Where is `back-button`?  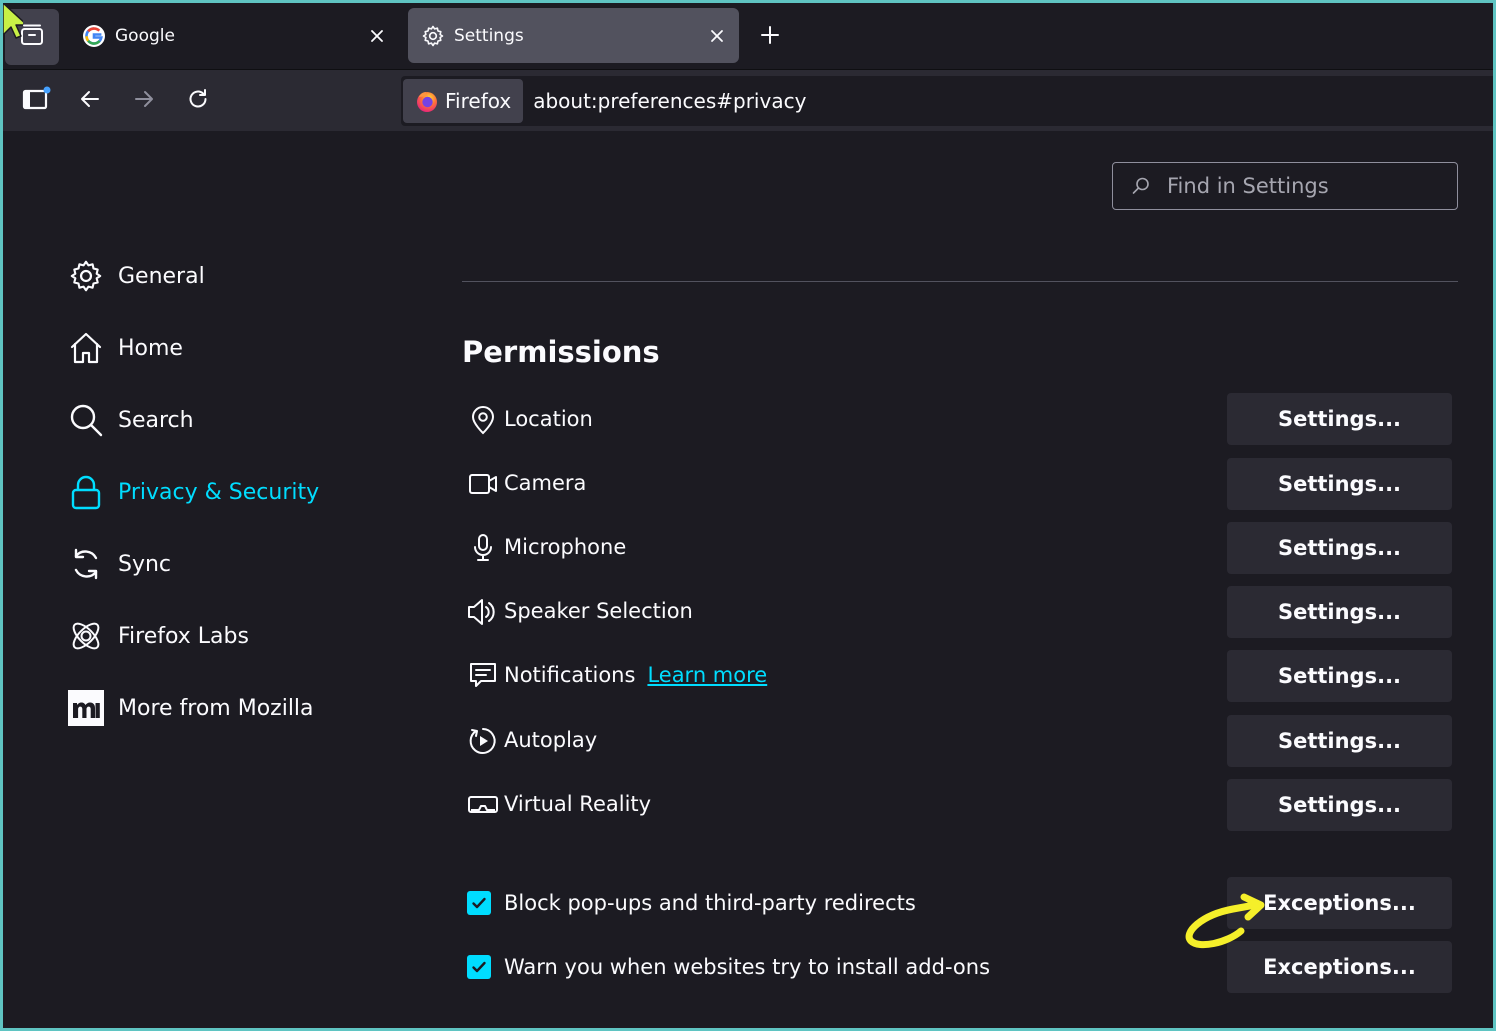 back-button is located at coordinates (90, 101).